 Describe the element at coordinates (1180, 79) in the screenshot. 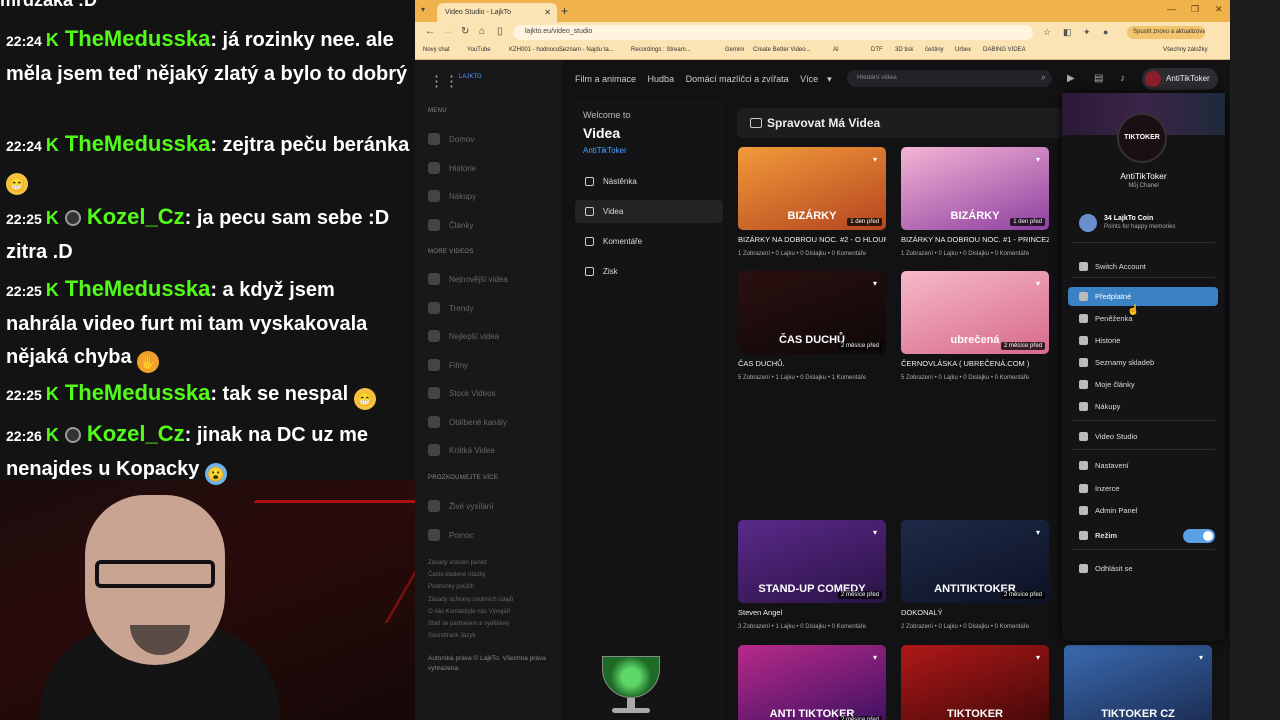

I see `user-menu-button: AntiTikToker` at that location.